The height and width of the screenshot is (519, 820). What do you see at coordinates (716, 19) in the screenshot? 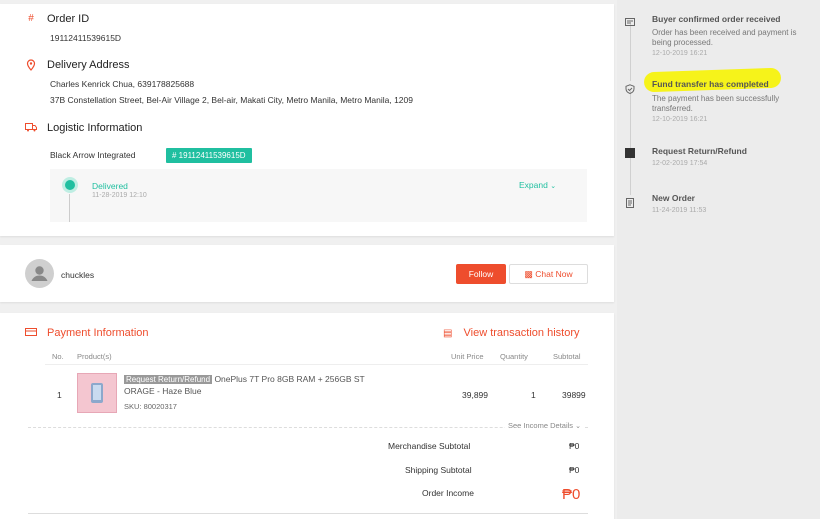
I see `timeline-title-1: Buyer confirmed order received` at bounding box center [716, 19].